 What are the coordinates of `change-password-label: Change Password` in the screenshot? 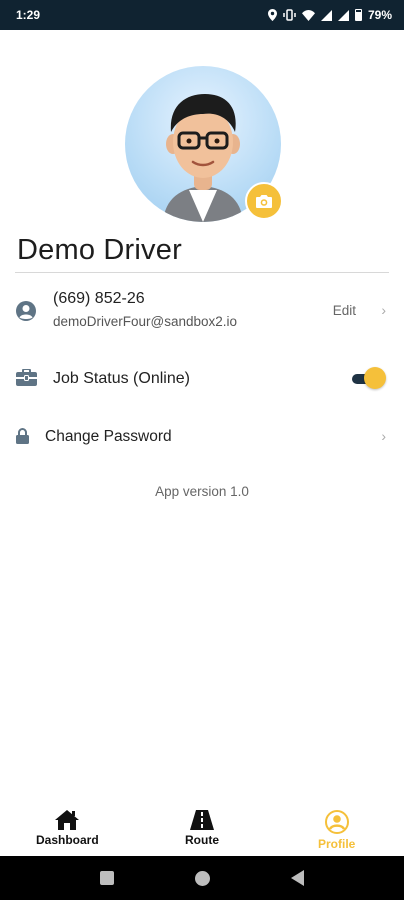 It's located at (108, 436).